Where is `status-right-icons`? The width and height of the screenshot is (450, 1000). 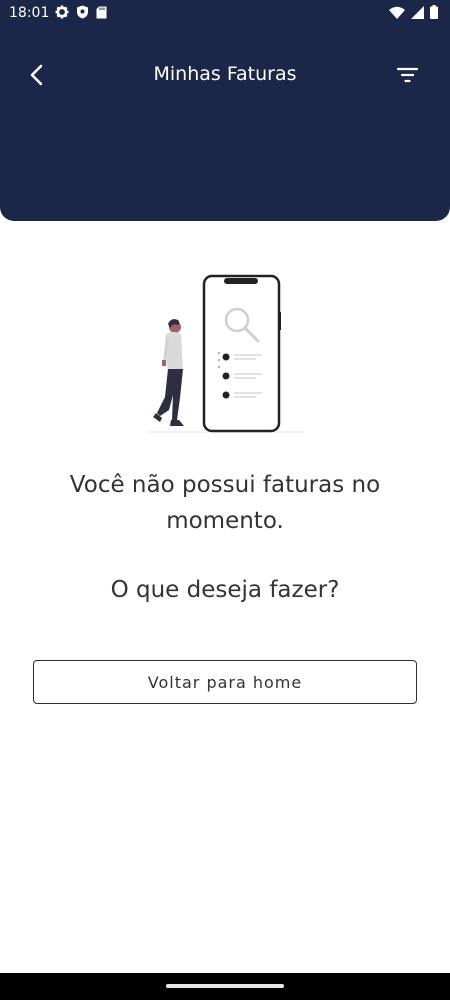 status-right-icons is located at coordinates (413, 14).